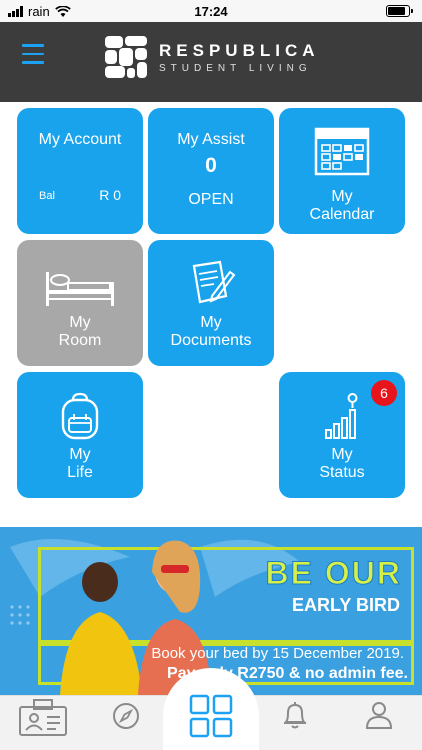 The height and width of the screenshot is (750, 422). Describe the element at coordinates (126, 716) in the screenshot. I see `compass-icon` at that location.